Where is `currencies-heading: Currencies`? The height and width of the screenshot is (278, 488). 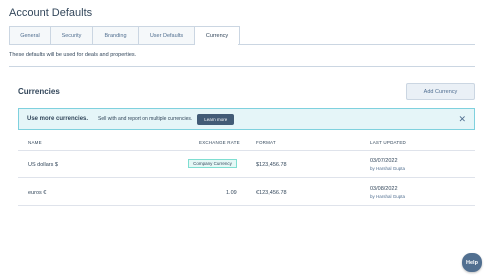
currencies-heading: Currencies is located at coordinates (39, 91).